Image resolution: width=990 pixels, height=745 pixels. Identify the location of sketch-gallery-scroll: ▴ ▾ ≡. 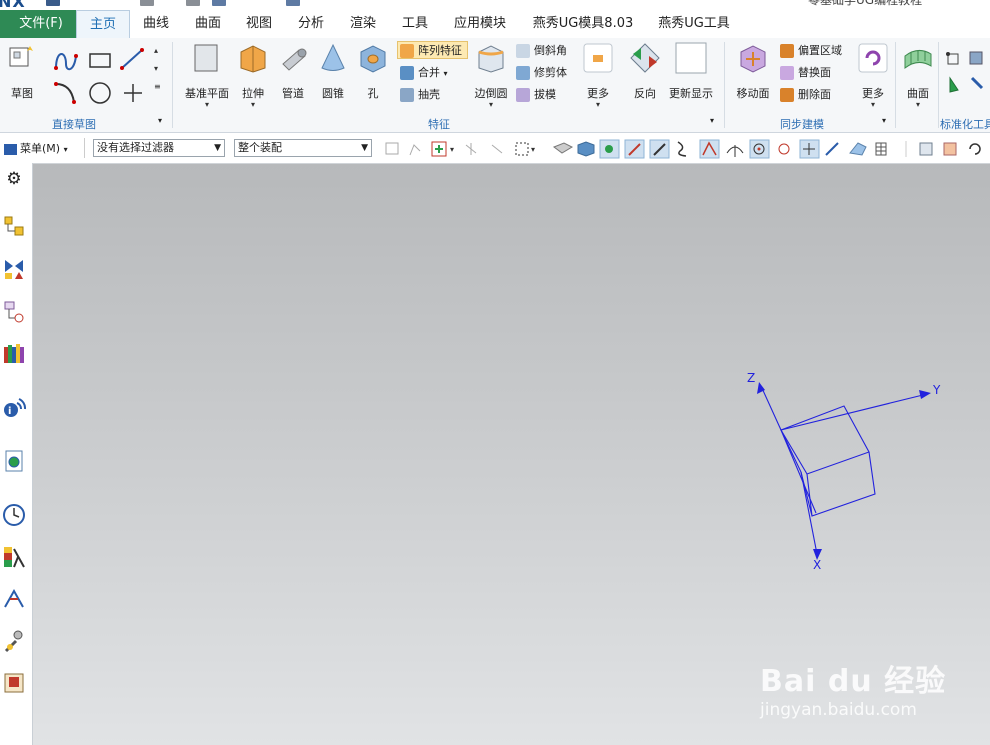
(157, 69).